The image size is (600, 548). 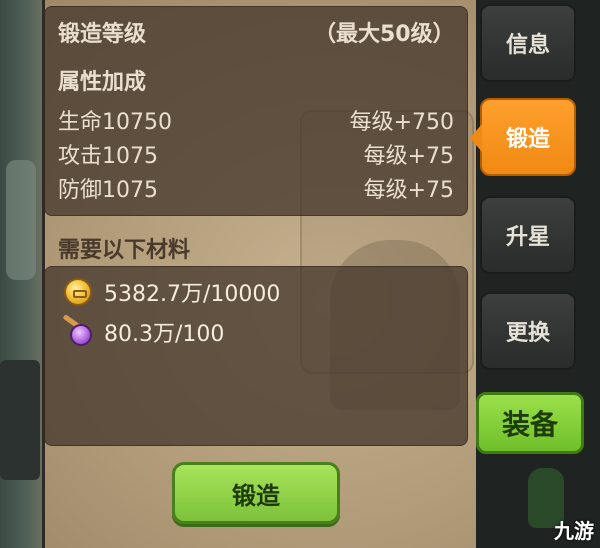 I want to click on left-character-edge, so click(x=22, y=274).